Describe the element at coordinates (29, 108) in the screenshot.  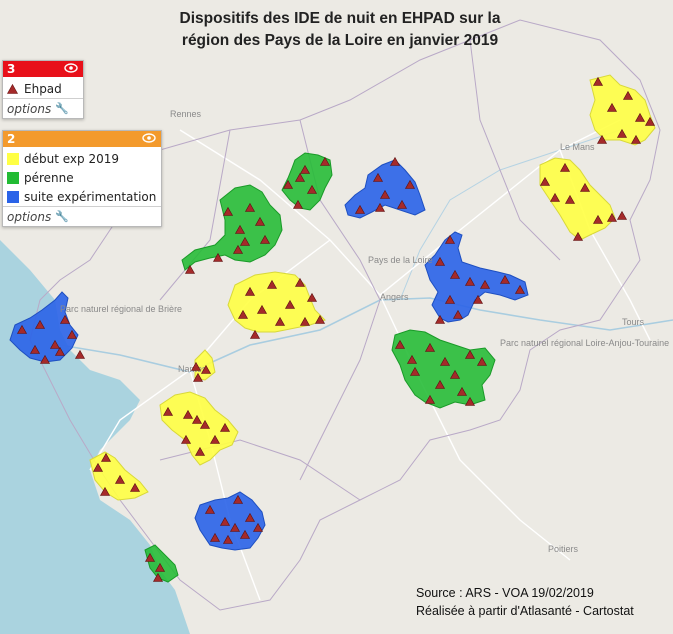
I see `legend-ehpad-options-label: options` at that location.